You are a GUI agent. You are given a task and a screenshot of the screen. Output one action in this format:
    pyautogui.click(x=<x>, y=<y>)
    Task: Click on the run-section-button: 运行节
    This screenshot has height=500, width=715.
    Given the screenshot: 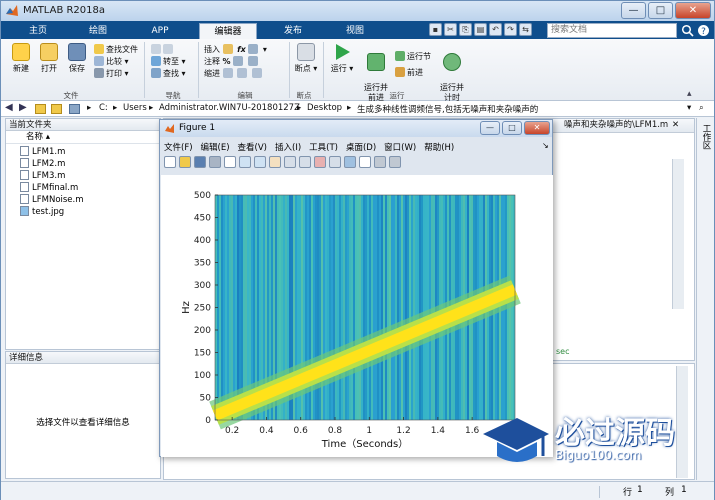 What is the action you would take?
    pyautogui.click(x=413, y=57)
    